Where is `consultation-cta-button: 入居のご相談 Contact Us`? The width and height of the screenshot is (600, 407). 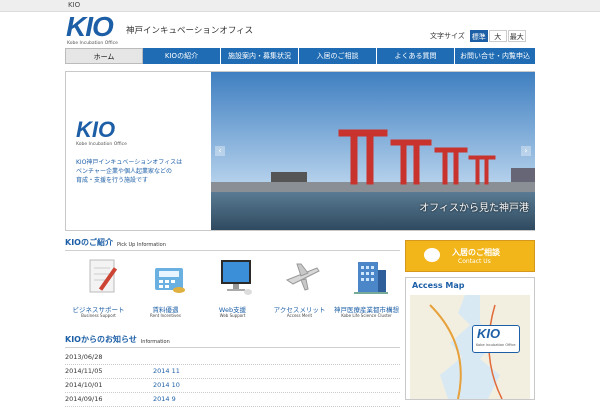 consultation-cta-button: 入居のご相談 Contact Us is located at coordinates (470, 256).